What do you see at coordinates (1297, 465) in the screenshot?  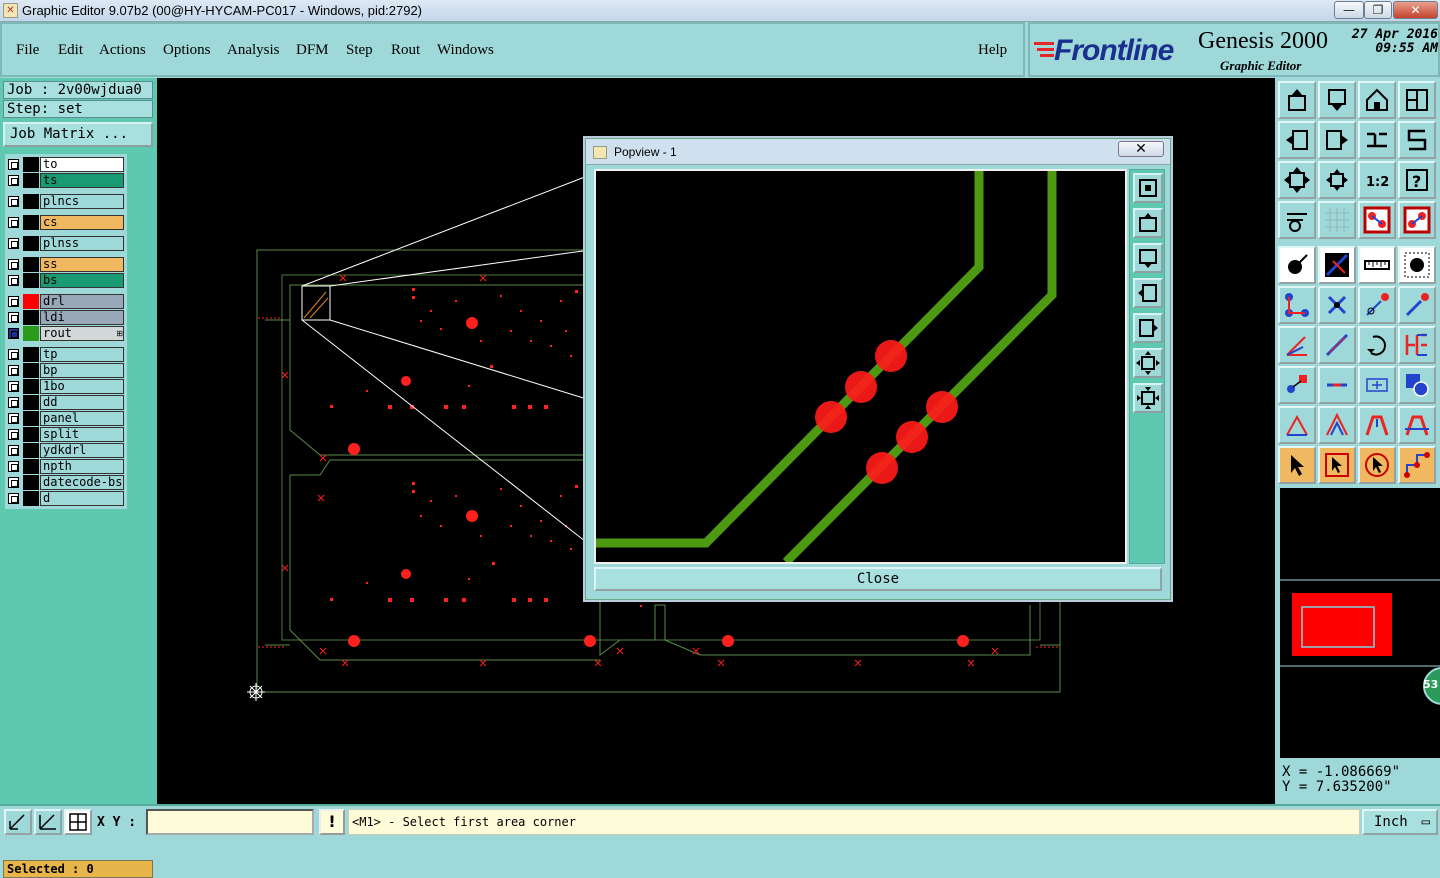 I see `select-arrow-button` at bounding box center [1297, 465].